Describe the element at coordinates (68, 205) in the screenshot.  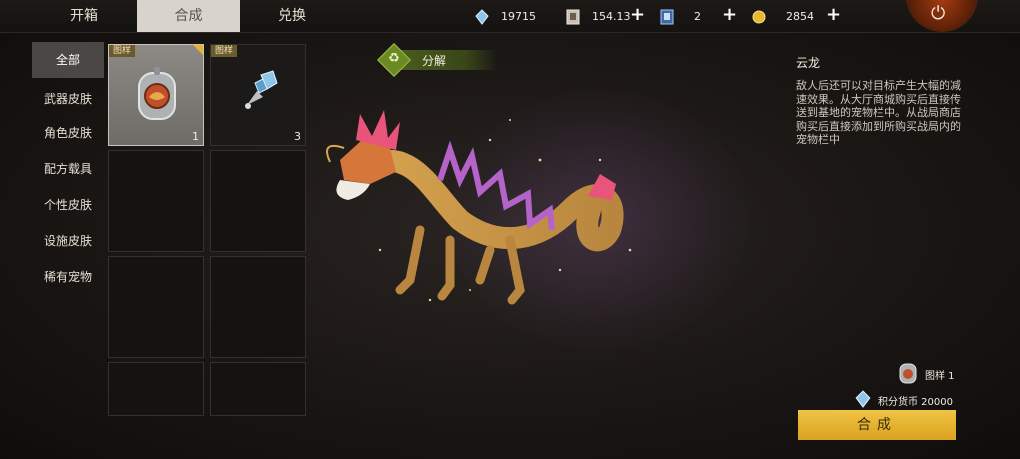
I see `sidebar-item-personal-skins: 个性皮肤` at that location.